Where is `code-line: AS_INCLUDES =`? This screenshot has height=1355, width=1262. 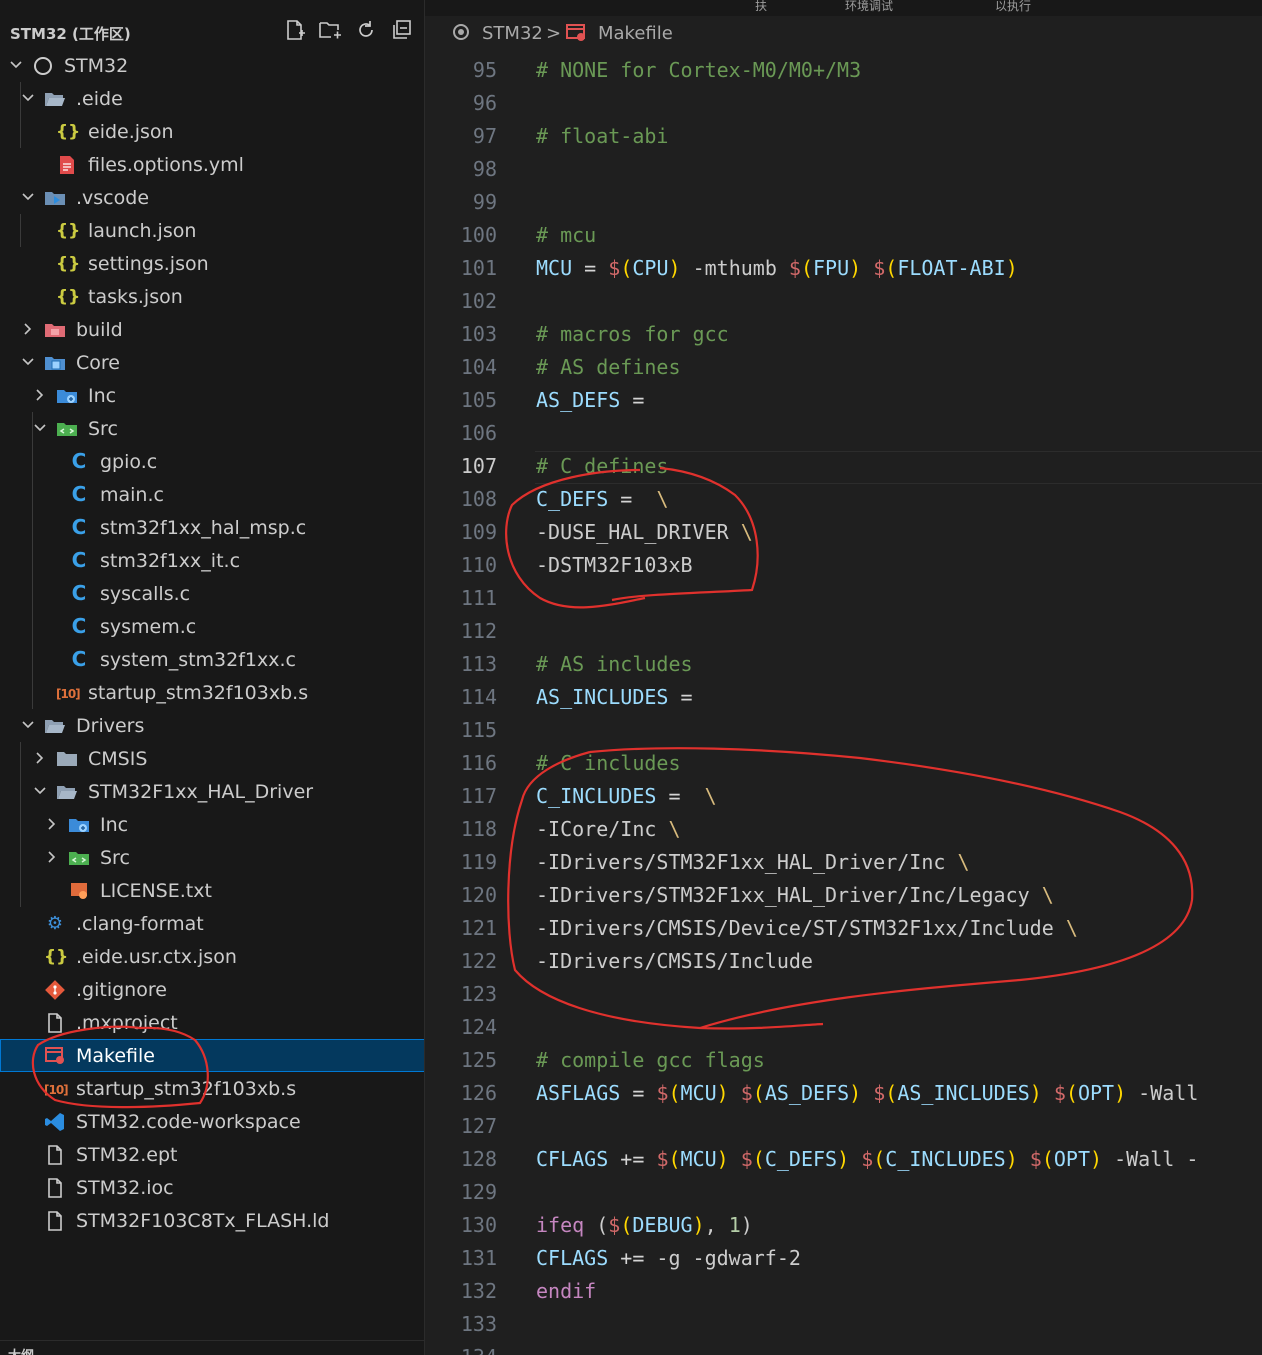 code-line: AS_INCLUDES = is located at coordinates (614, 697).